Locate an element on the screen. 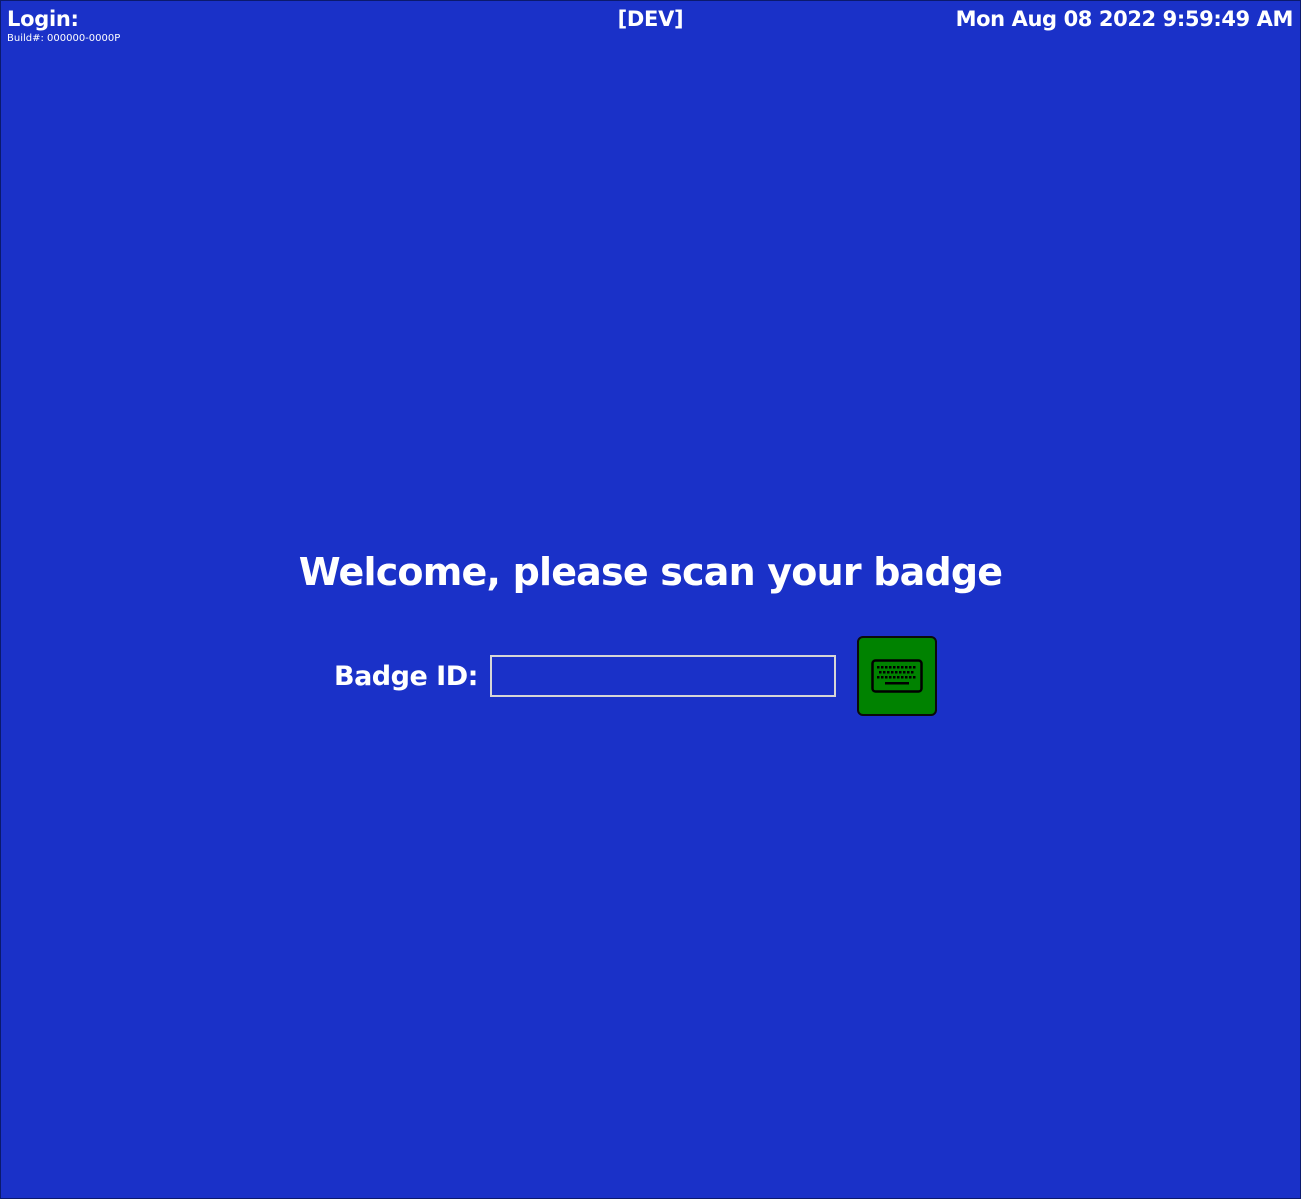 This screenshot has width=1301, height=1199. badge-login-row: Badge ID: is located at coordinates (635, 676).